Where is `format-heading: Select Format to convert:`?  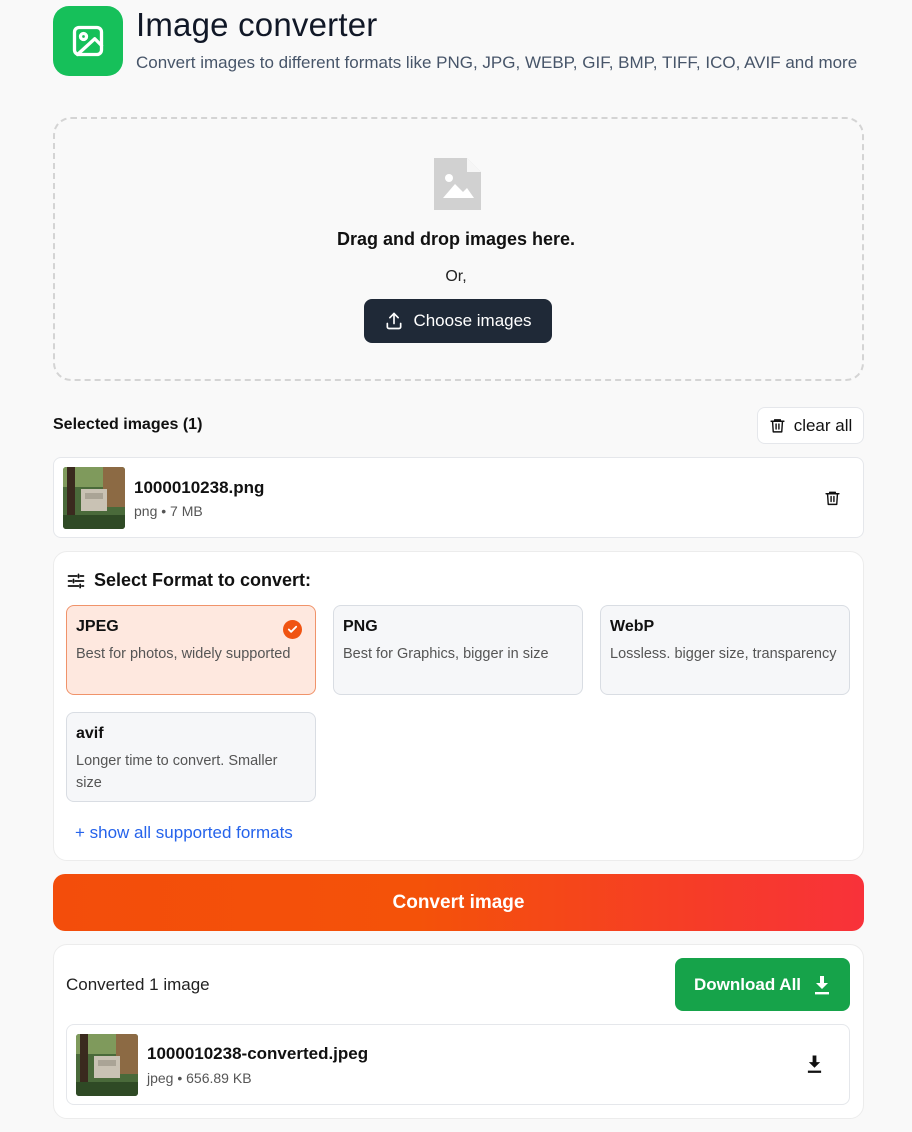
format-heading: Select Format to convert: is located at coordinates (188, 580).